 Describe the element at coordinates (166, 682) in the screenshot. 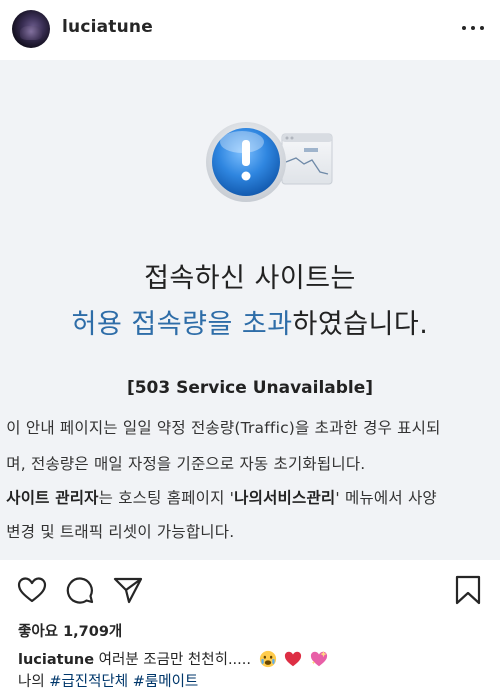

I see `hashtag-link: #룸메이트` at that location.